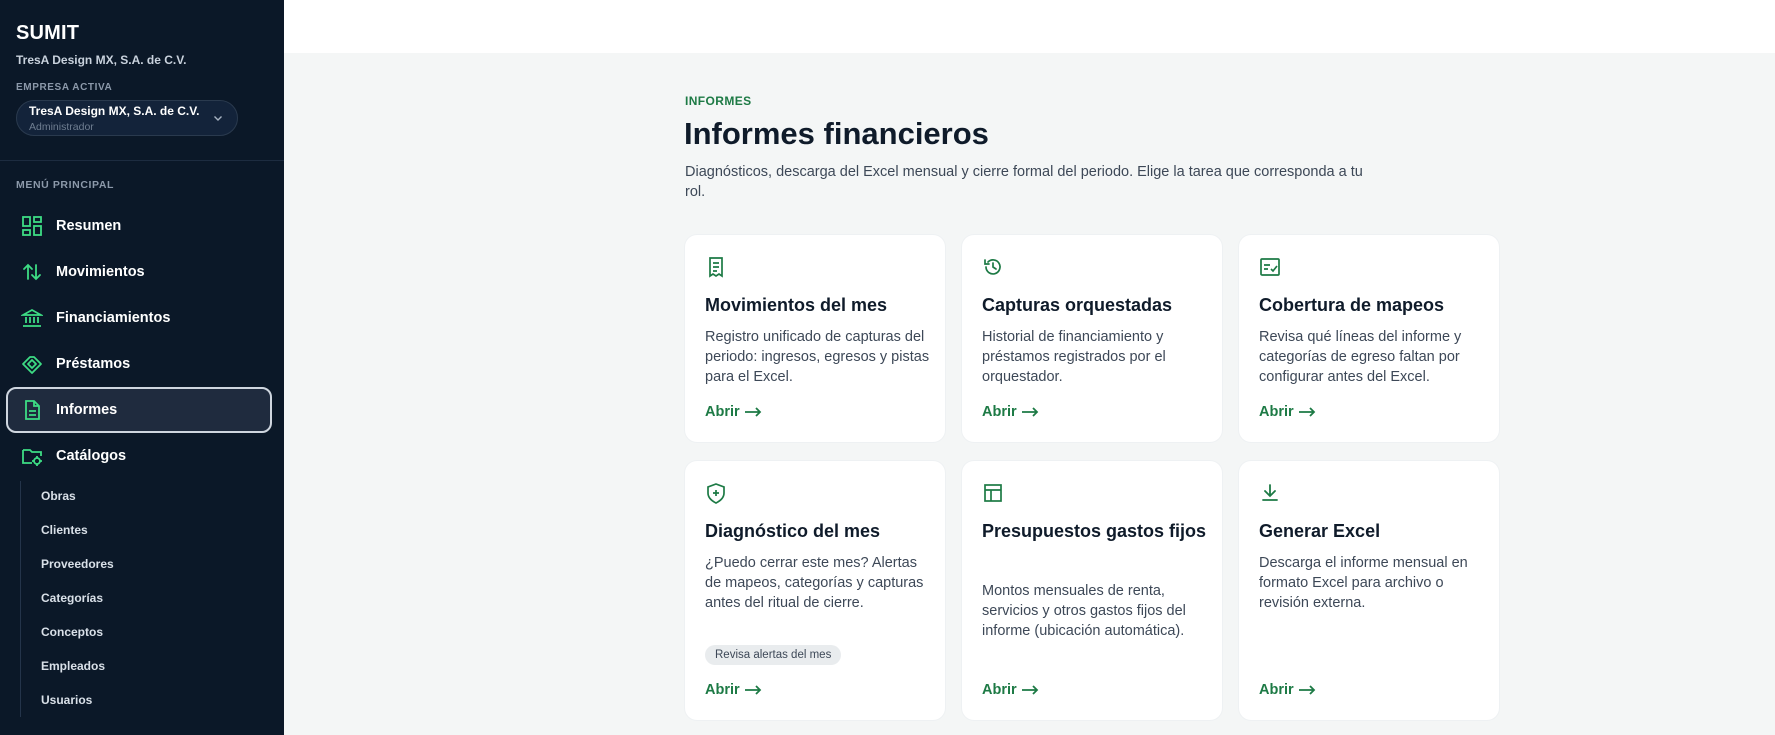  Describe the element at coordinates (992, 267) in the screenshot. I see `history-icon` at that location.